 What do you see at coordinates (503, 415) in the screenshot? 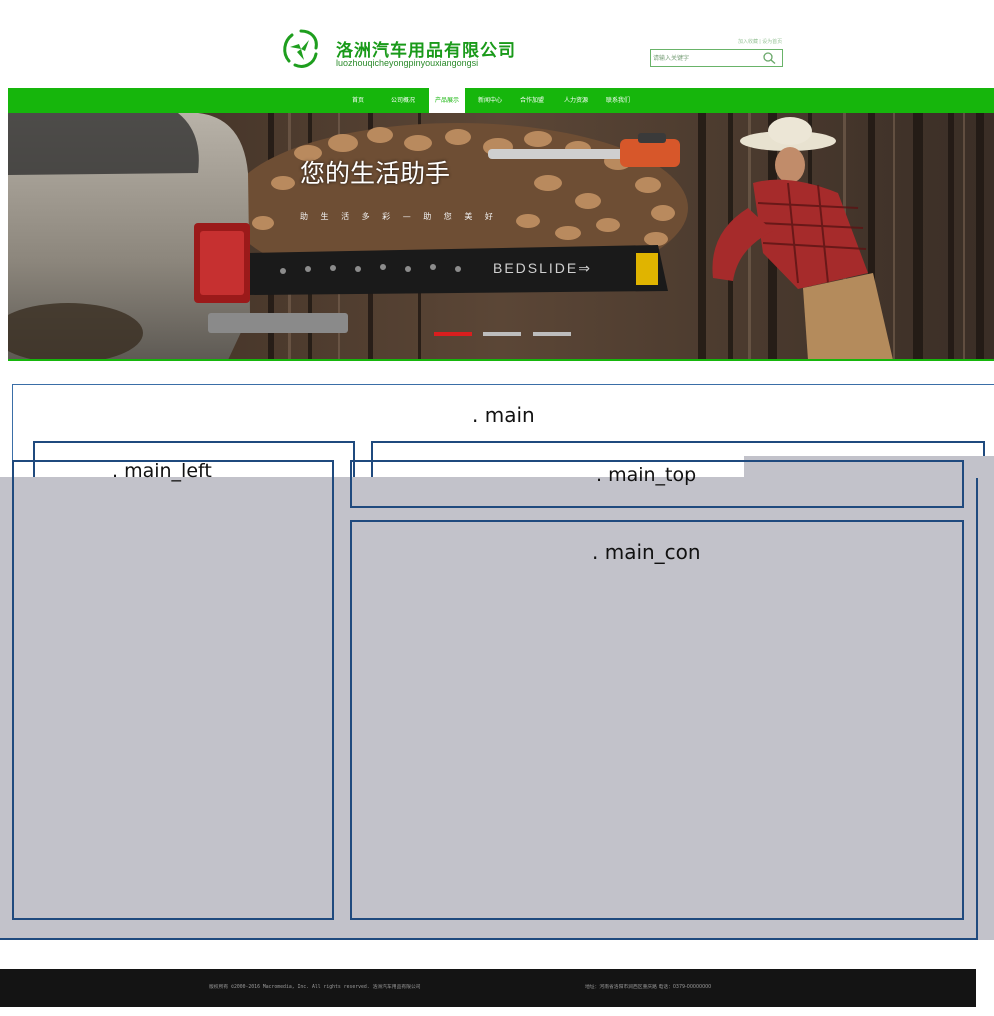
I see `main-label: . main` at bounding box center [503, 415].